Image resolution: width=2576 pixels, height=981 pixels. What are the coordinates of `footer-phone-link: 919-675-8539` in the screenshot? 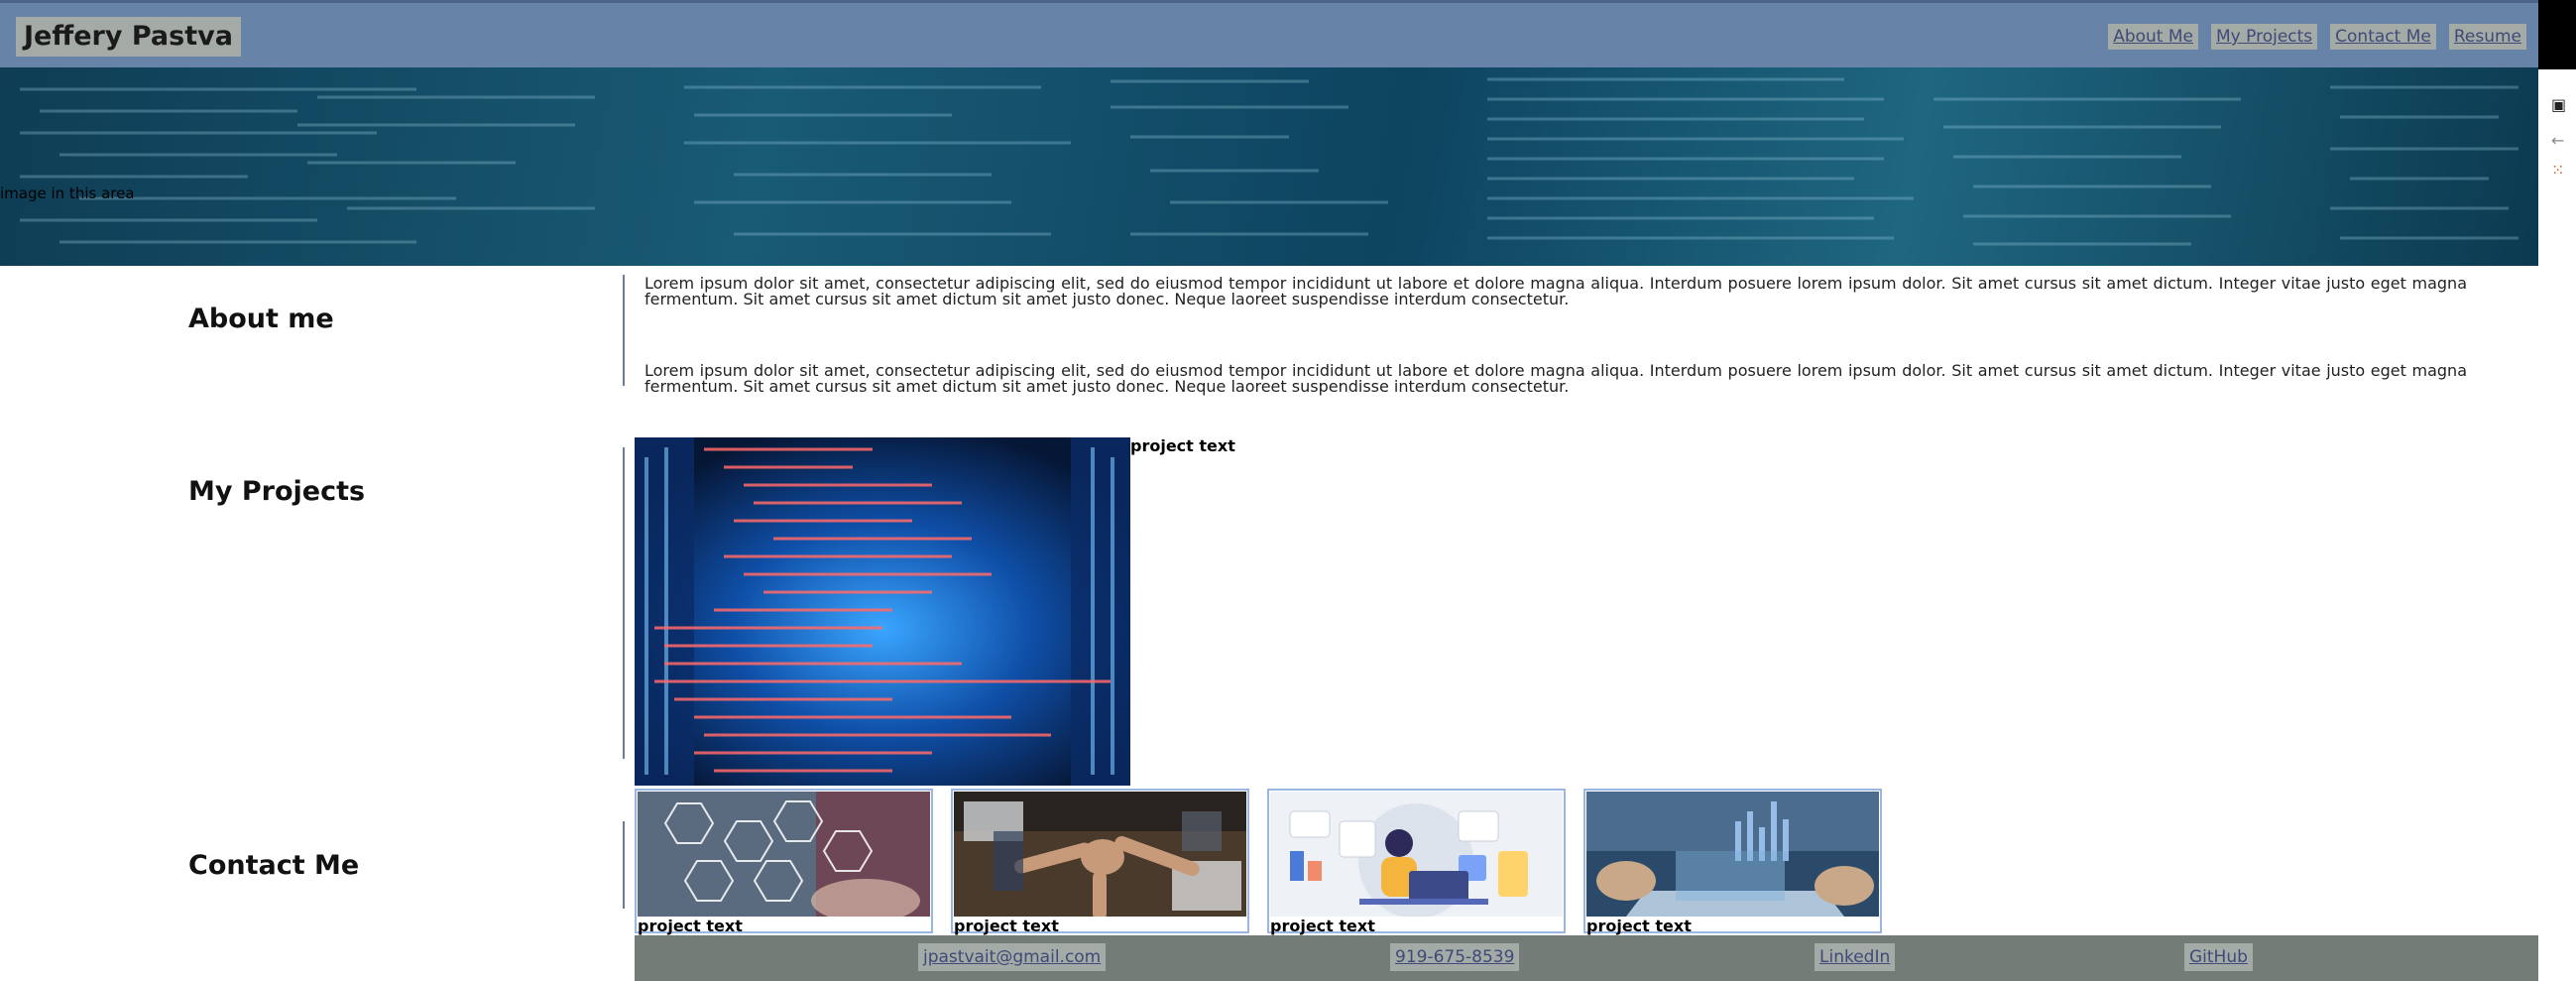 It's located at (1455, 957).